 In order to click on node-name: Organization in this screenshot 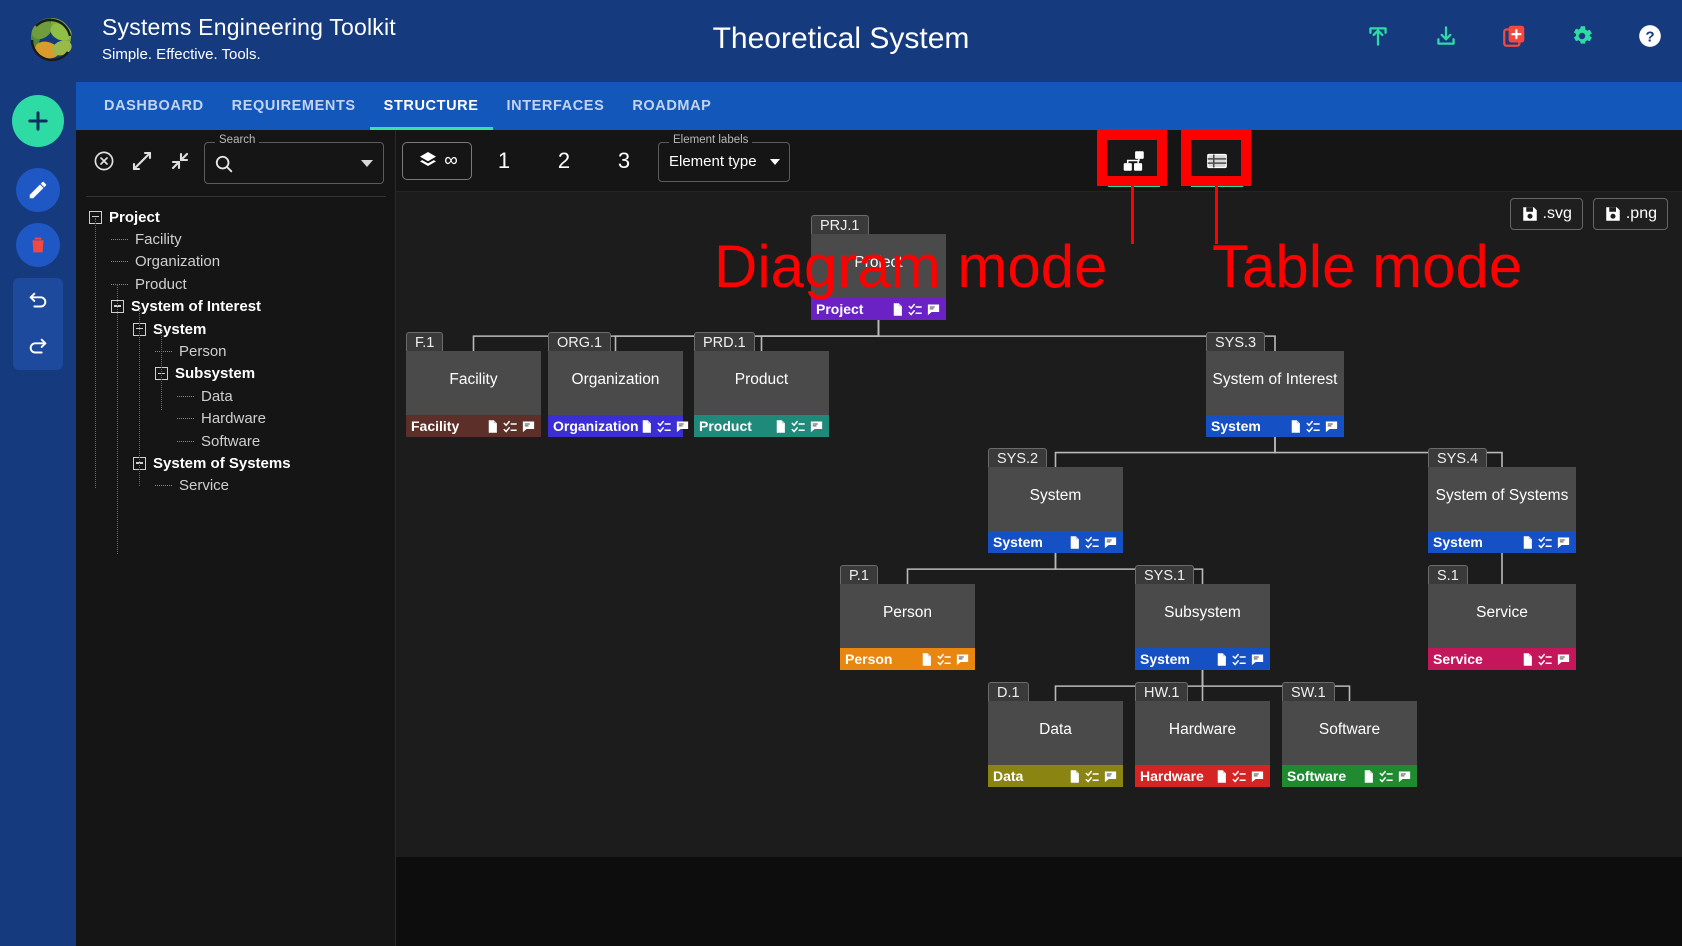, I will do `click(615, 379)`.